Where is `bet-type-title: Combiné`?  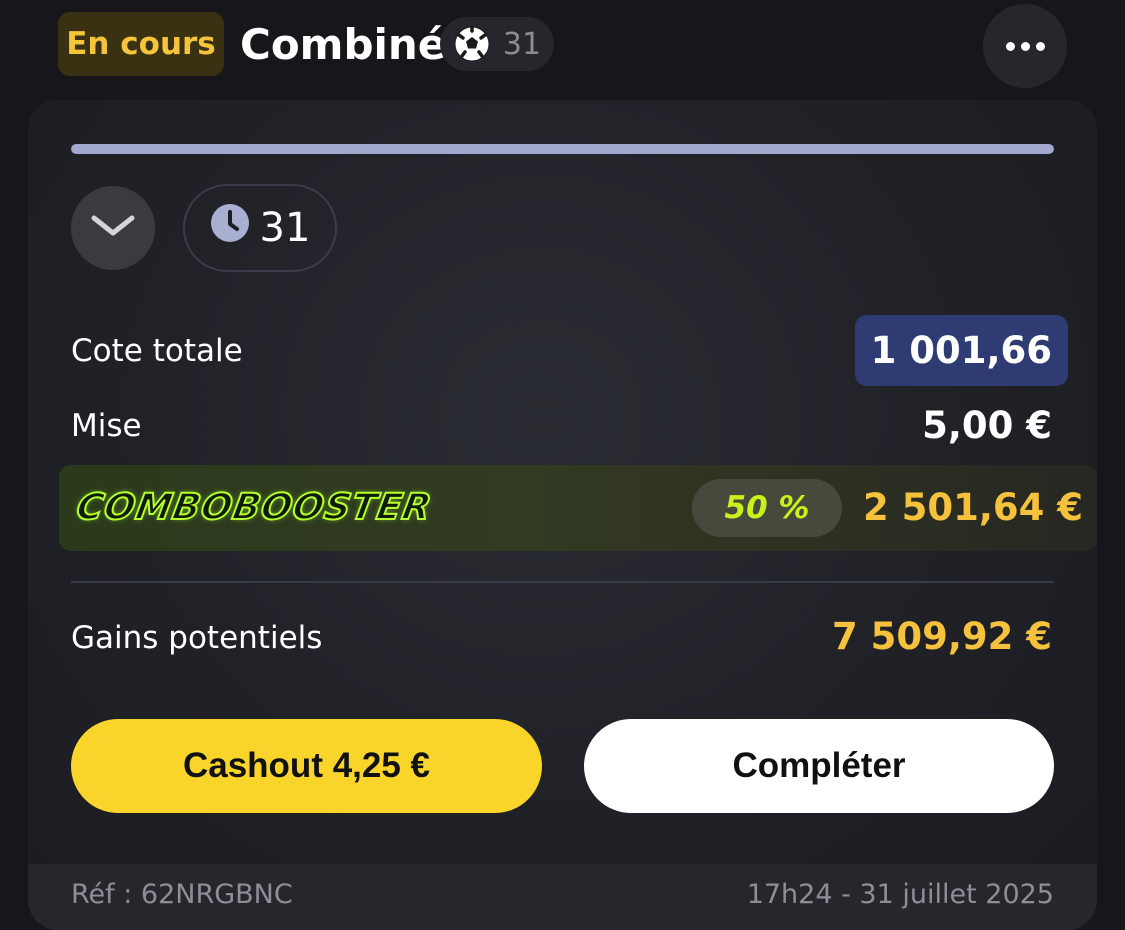
bet-type-title: Combiné is located at coordinates (343, 44).